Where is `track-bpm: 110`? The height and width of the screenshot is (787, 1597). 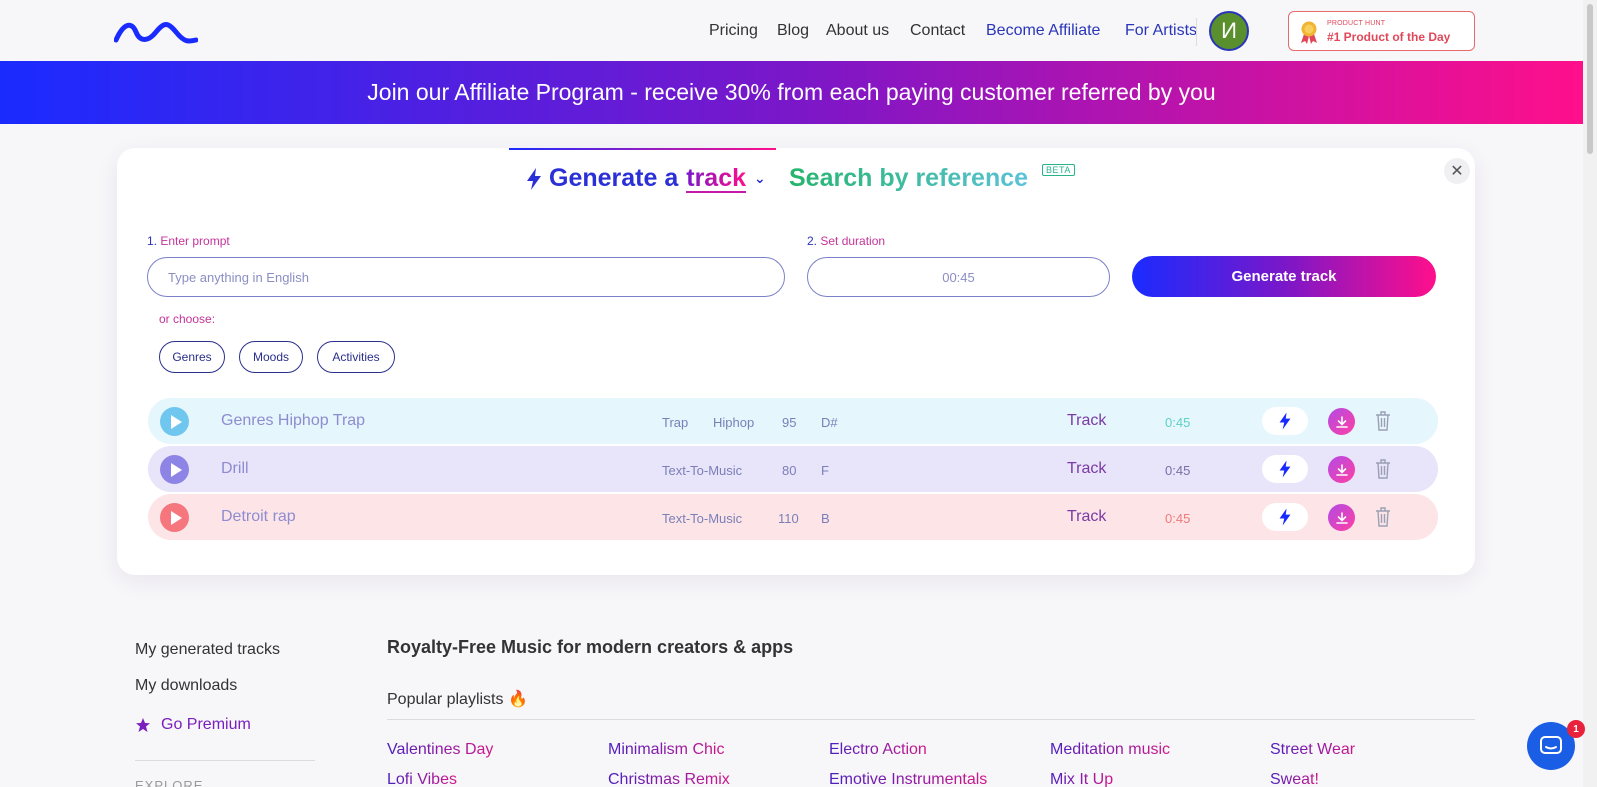 track-bpm: 110 is located at coordinates (788, 518).